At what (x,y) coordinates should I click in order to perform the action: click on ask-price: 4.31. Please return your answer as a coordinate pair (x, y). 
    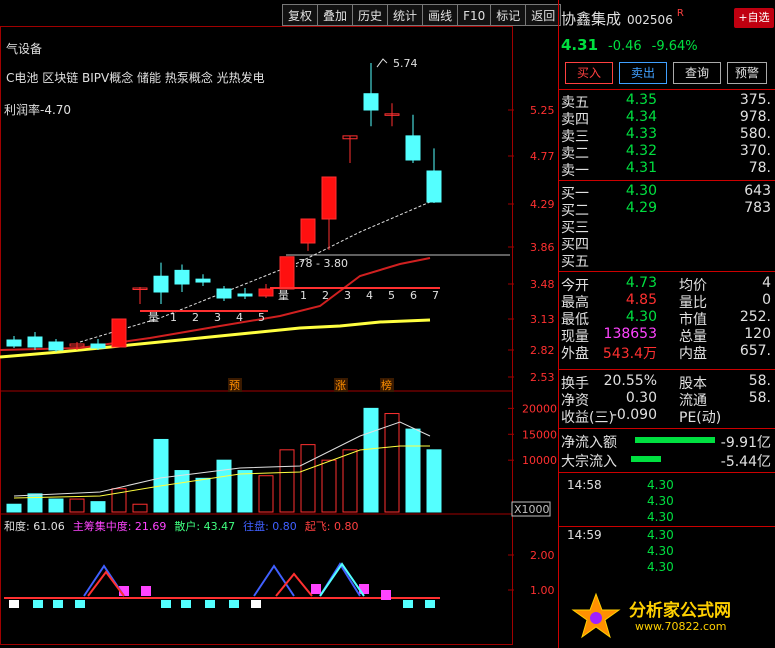
    Looking at the image, I should click on (641, 168).